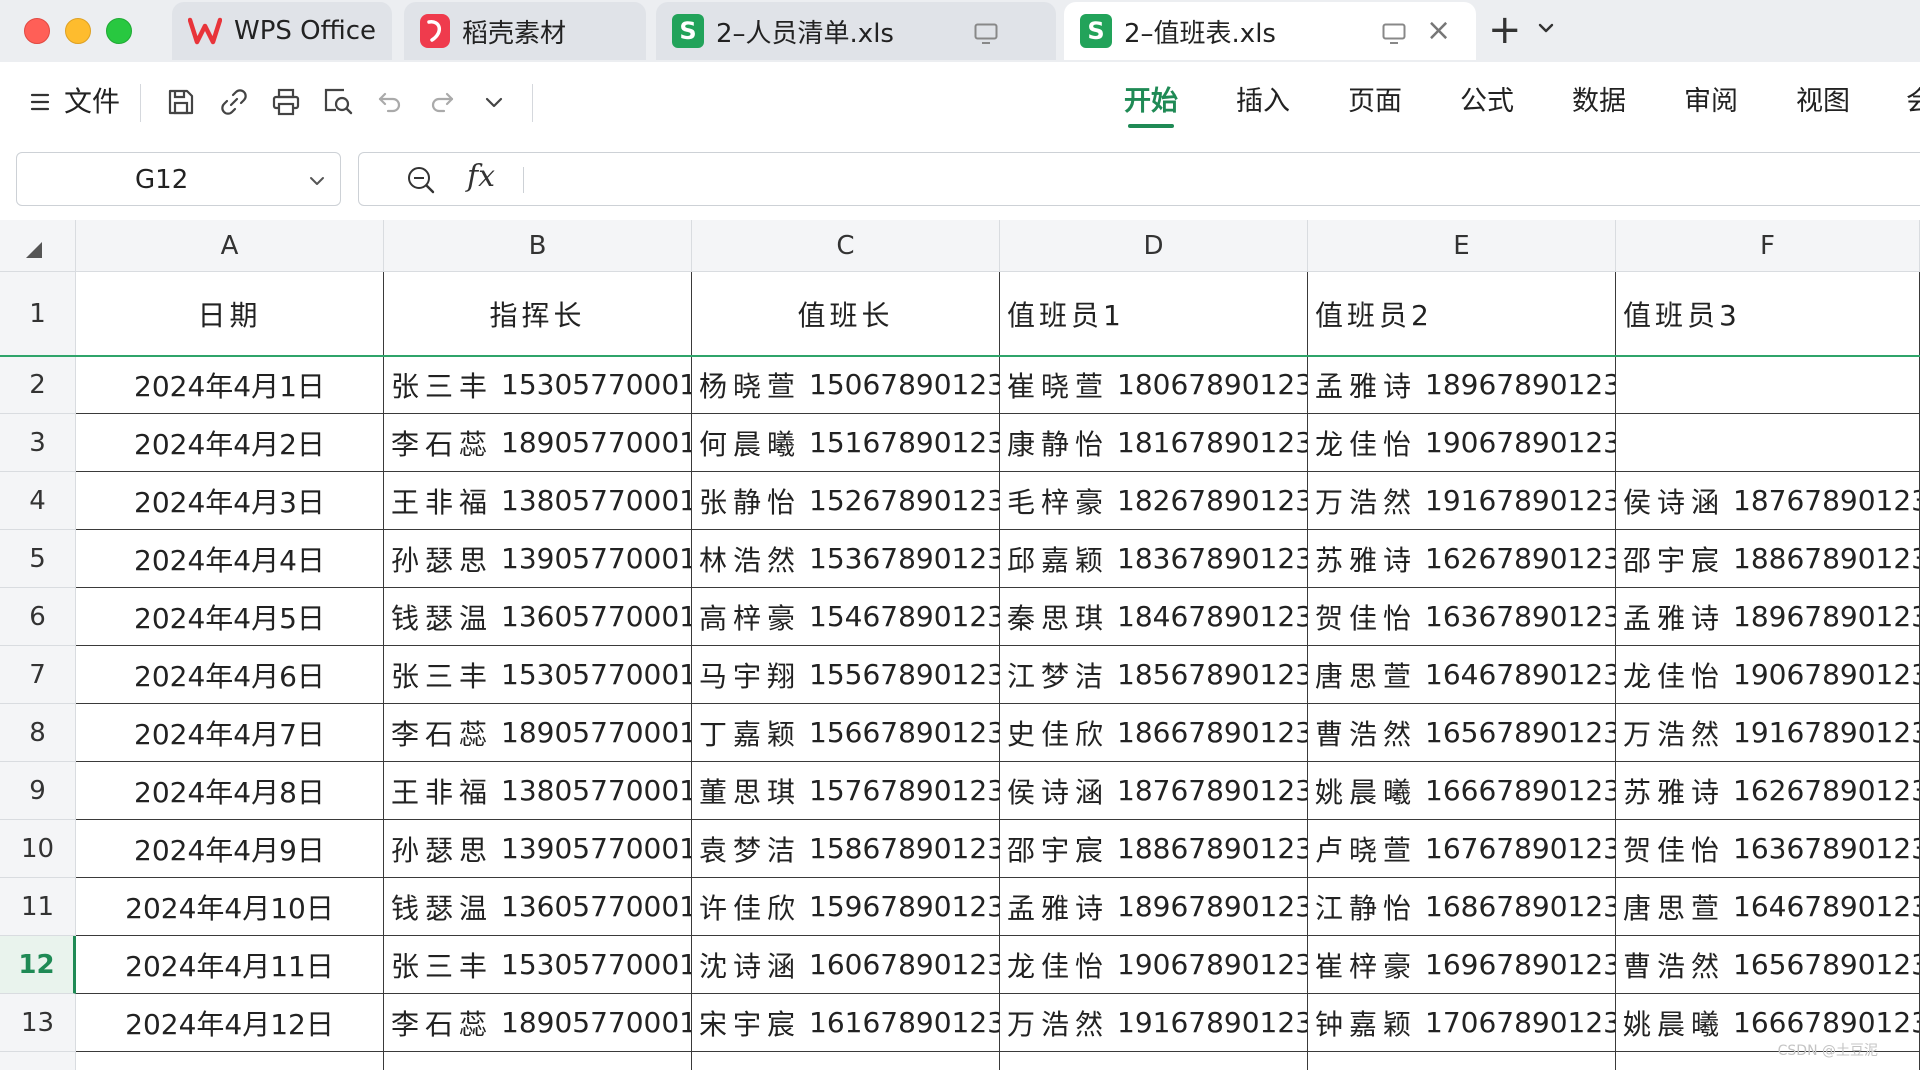  What do you see at coordinates (230, 246) in the screenshot?
I see `column-header-a: A` at bounding box center [230, 246].